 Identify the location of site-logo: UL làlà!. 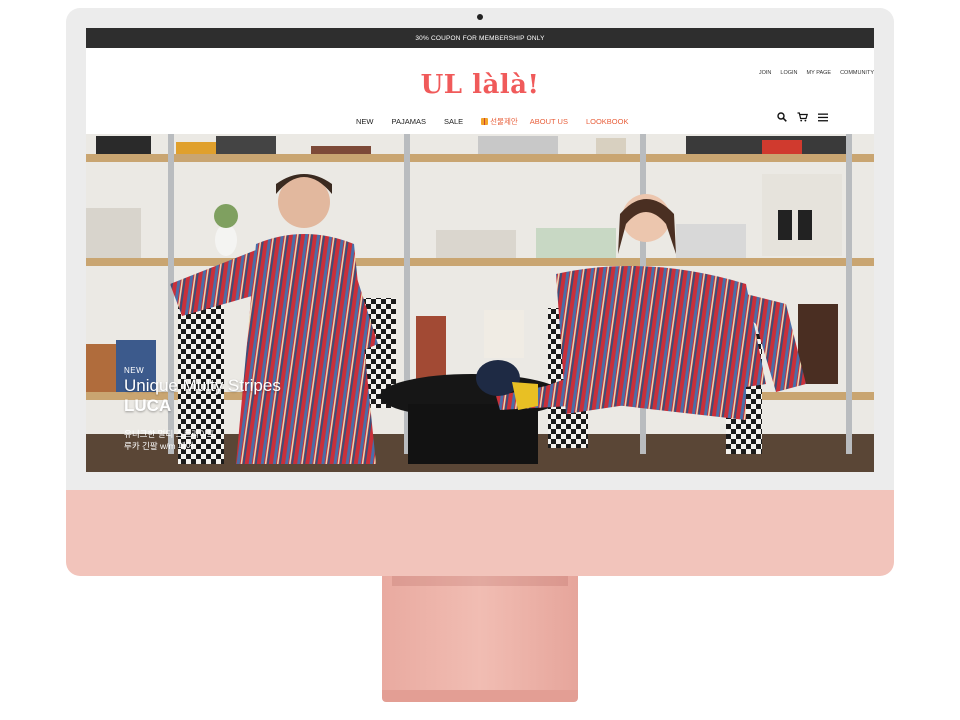
(480, 85).